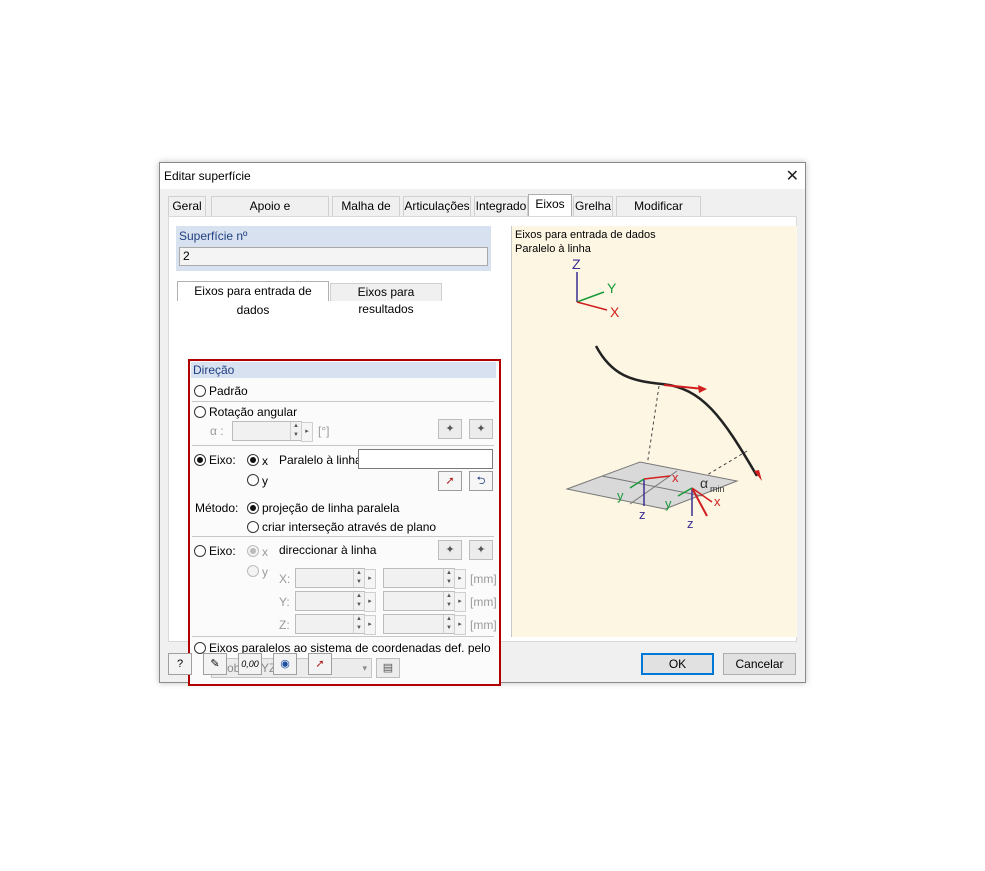 The height and width of the screenshot is (871, 985). Describe the element at coordinates (501, 206) in the screenshot. I see `tab-integrado: Integrado` at that location.